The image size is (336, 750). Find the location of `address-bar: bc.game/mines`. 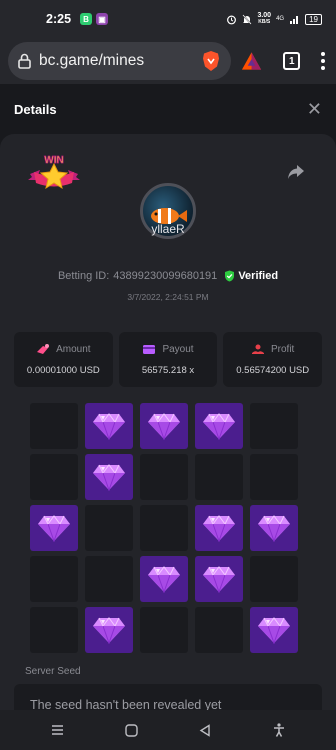

address-bar: bc.game/mines is located at coordinates (119, 61).